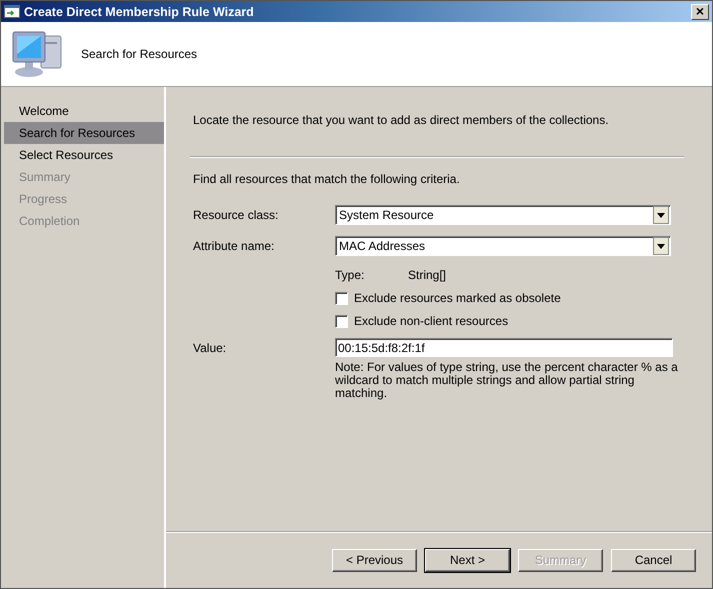 This screenshot has width=713, height=589. I want to click on checkbox-label: Exclude resources marked as obsolete, so click(457, 298).